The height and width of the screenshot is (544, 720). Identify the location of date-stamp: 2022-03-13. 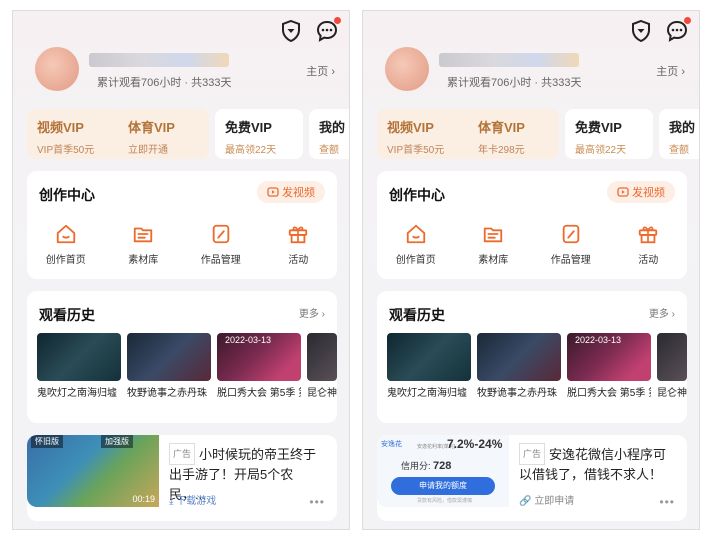
(598, 340).